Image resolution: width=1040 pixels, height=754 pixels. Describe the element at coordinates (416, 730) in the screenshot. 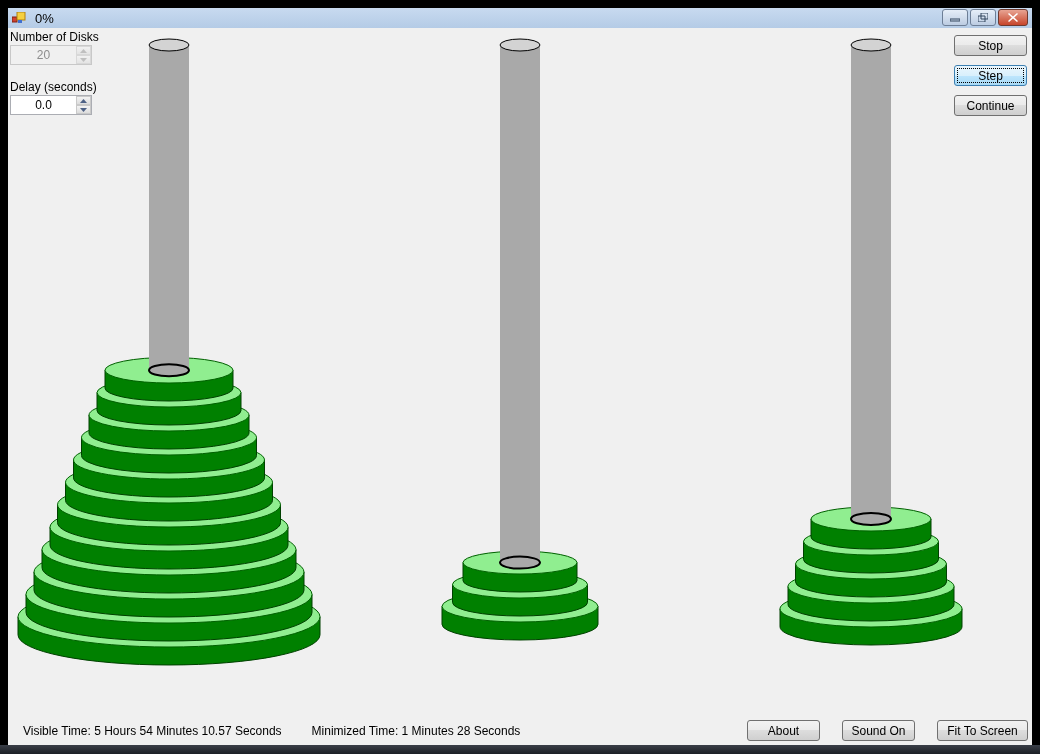

I see `minimized-time-text: Minimized Time: 1 Minutes 28 Seconds` at that location.